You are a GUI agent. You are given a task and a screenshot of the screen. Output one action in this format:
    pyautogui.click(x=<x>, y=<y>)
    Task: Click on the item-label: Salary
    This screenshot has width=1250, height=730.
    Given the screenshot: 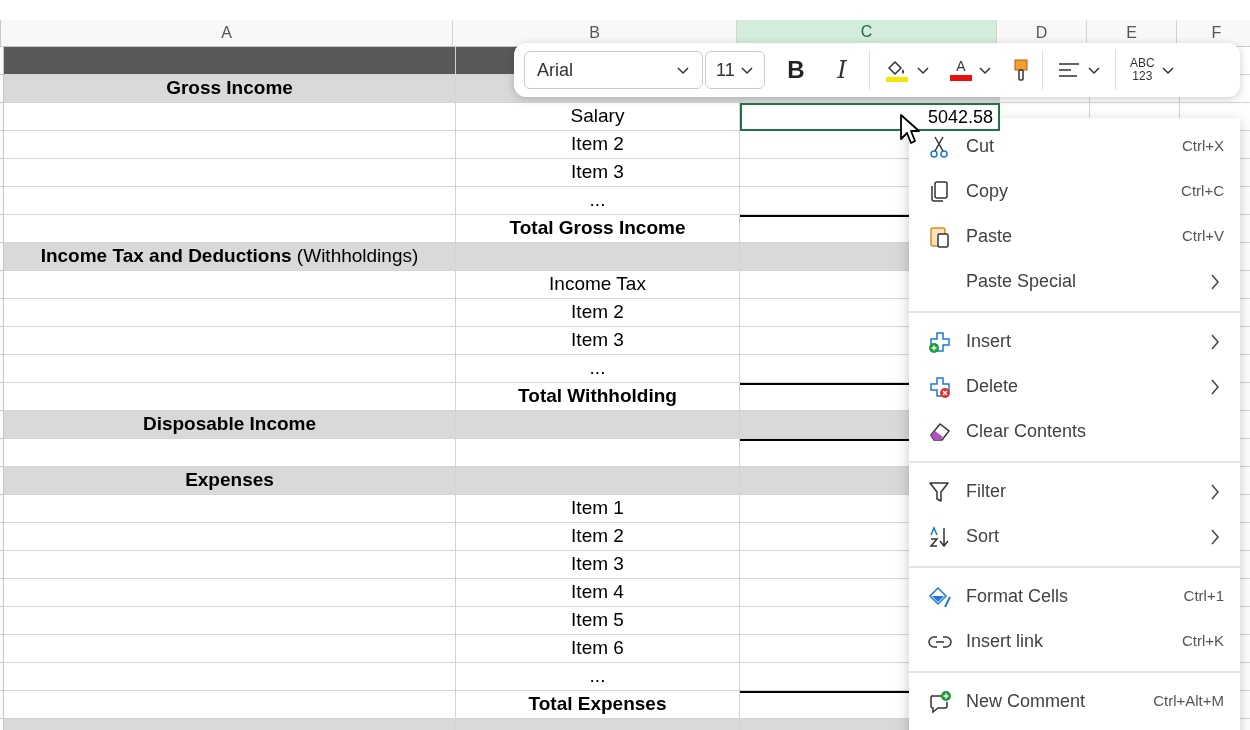 What is the action you would take?
    pyautogui.click(x=597, y=116)
    